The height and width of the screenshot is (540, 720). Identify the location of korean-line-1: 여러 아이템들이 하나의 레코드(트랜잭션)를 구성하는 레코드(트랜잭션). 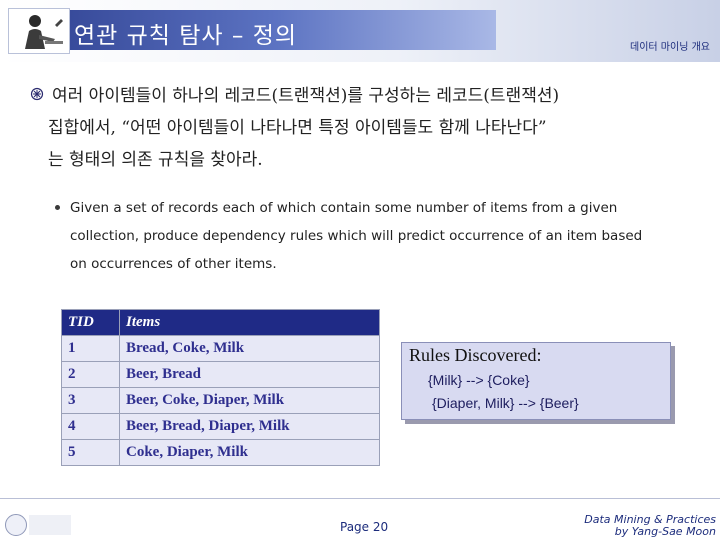
(306, 96).